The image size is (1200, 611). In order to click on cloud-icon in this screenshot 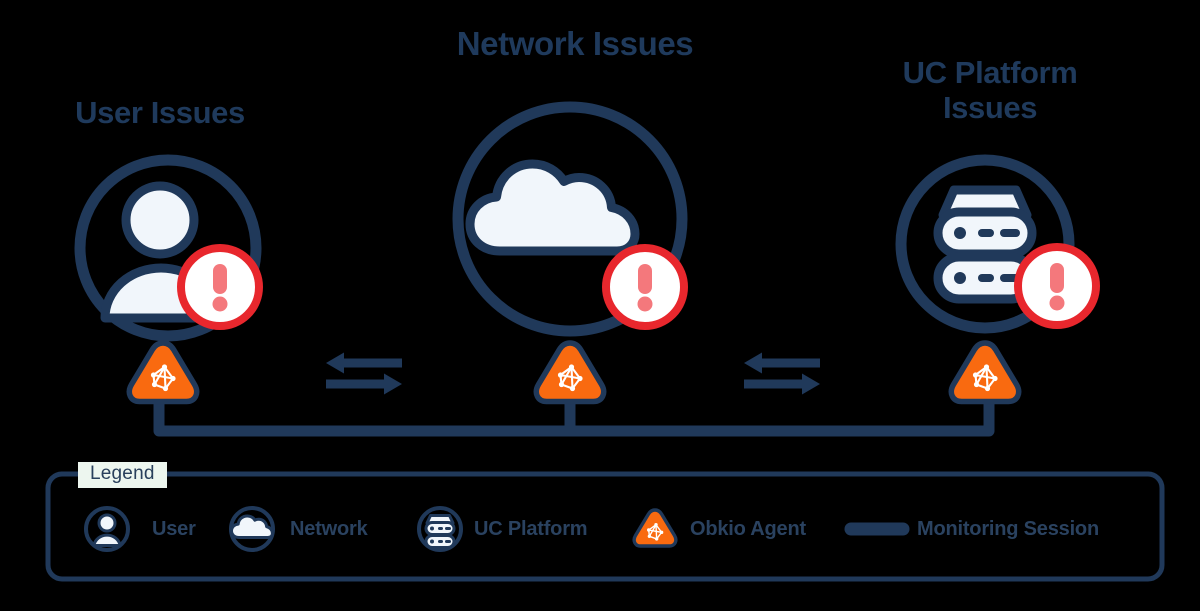, I will do `click(552, 207)`.